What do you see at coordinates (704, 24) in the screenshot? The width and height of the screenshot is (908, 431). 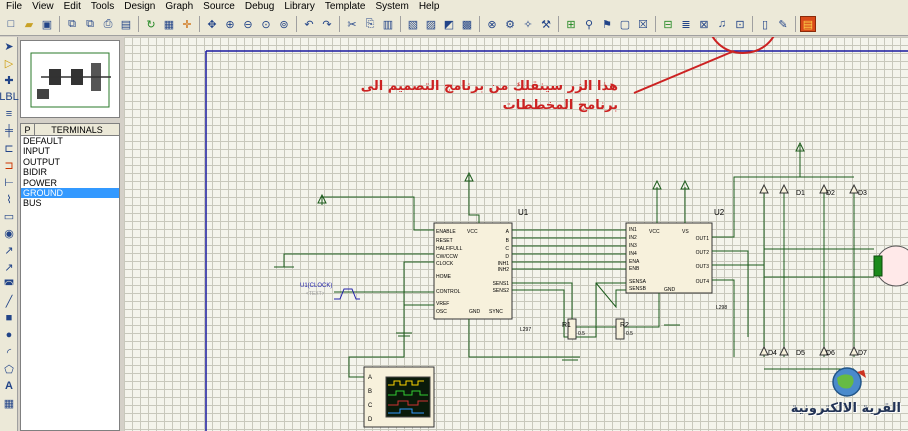 I see `electrical-rules-icon: ⊠` at bounding box center [704, 24].